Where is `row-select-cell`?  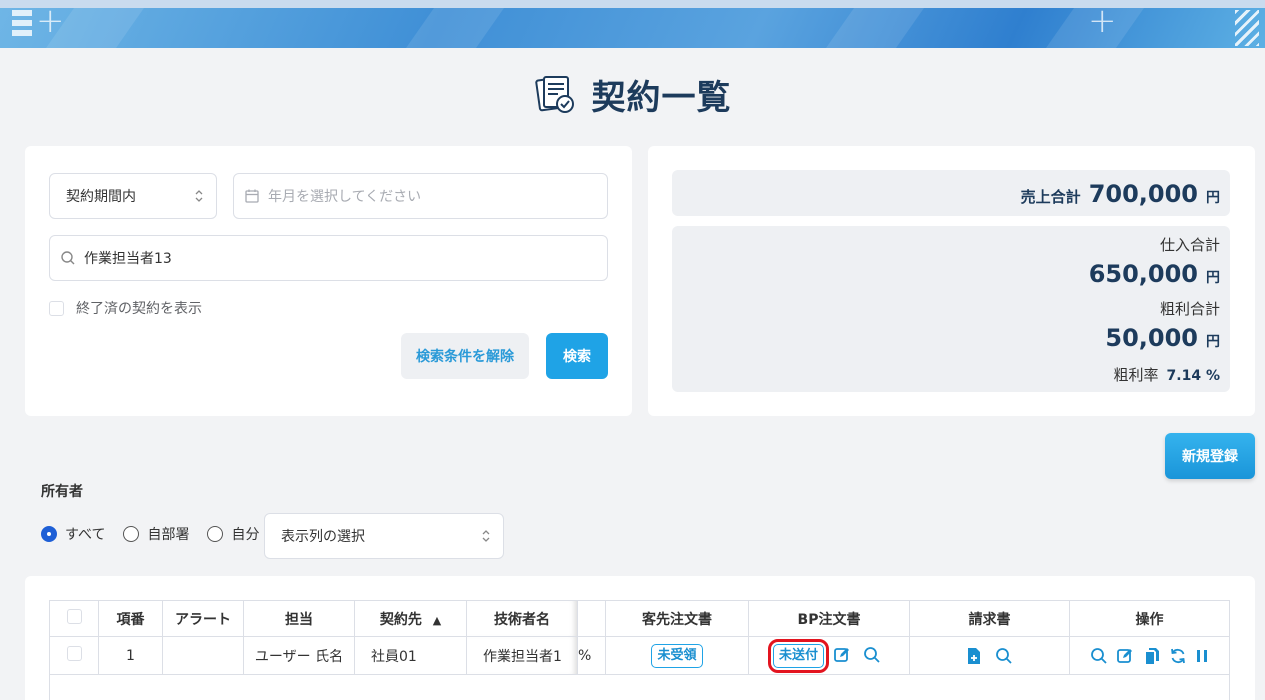 row-select-cell is located at coordinates (74, 655).